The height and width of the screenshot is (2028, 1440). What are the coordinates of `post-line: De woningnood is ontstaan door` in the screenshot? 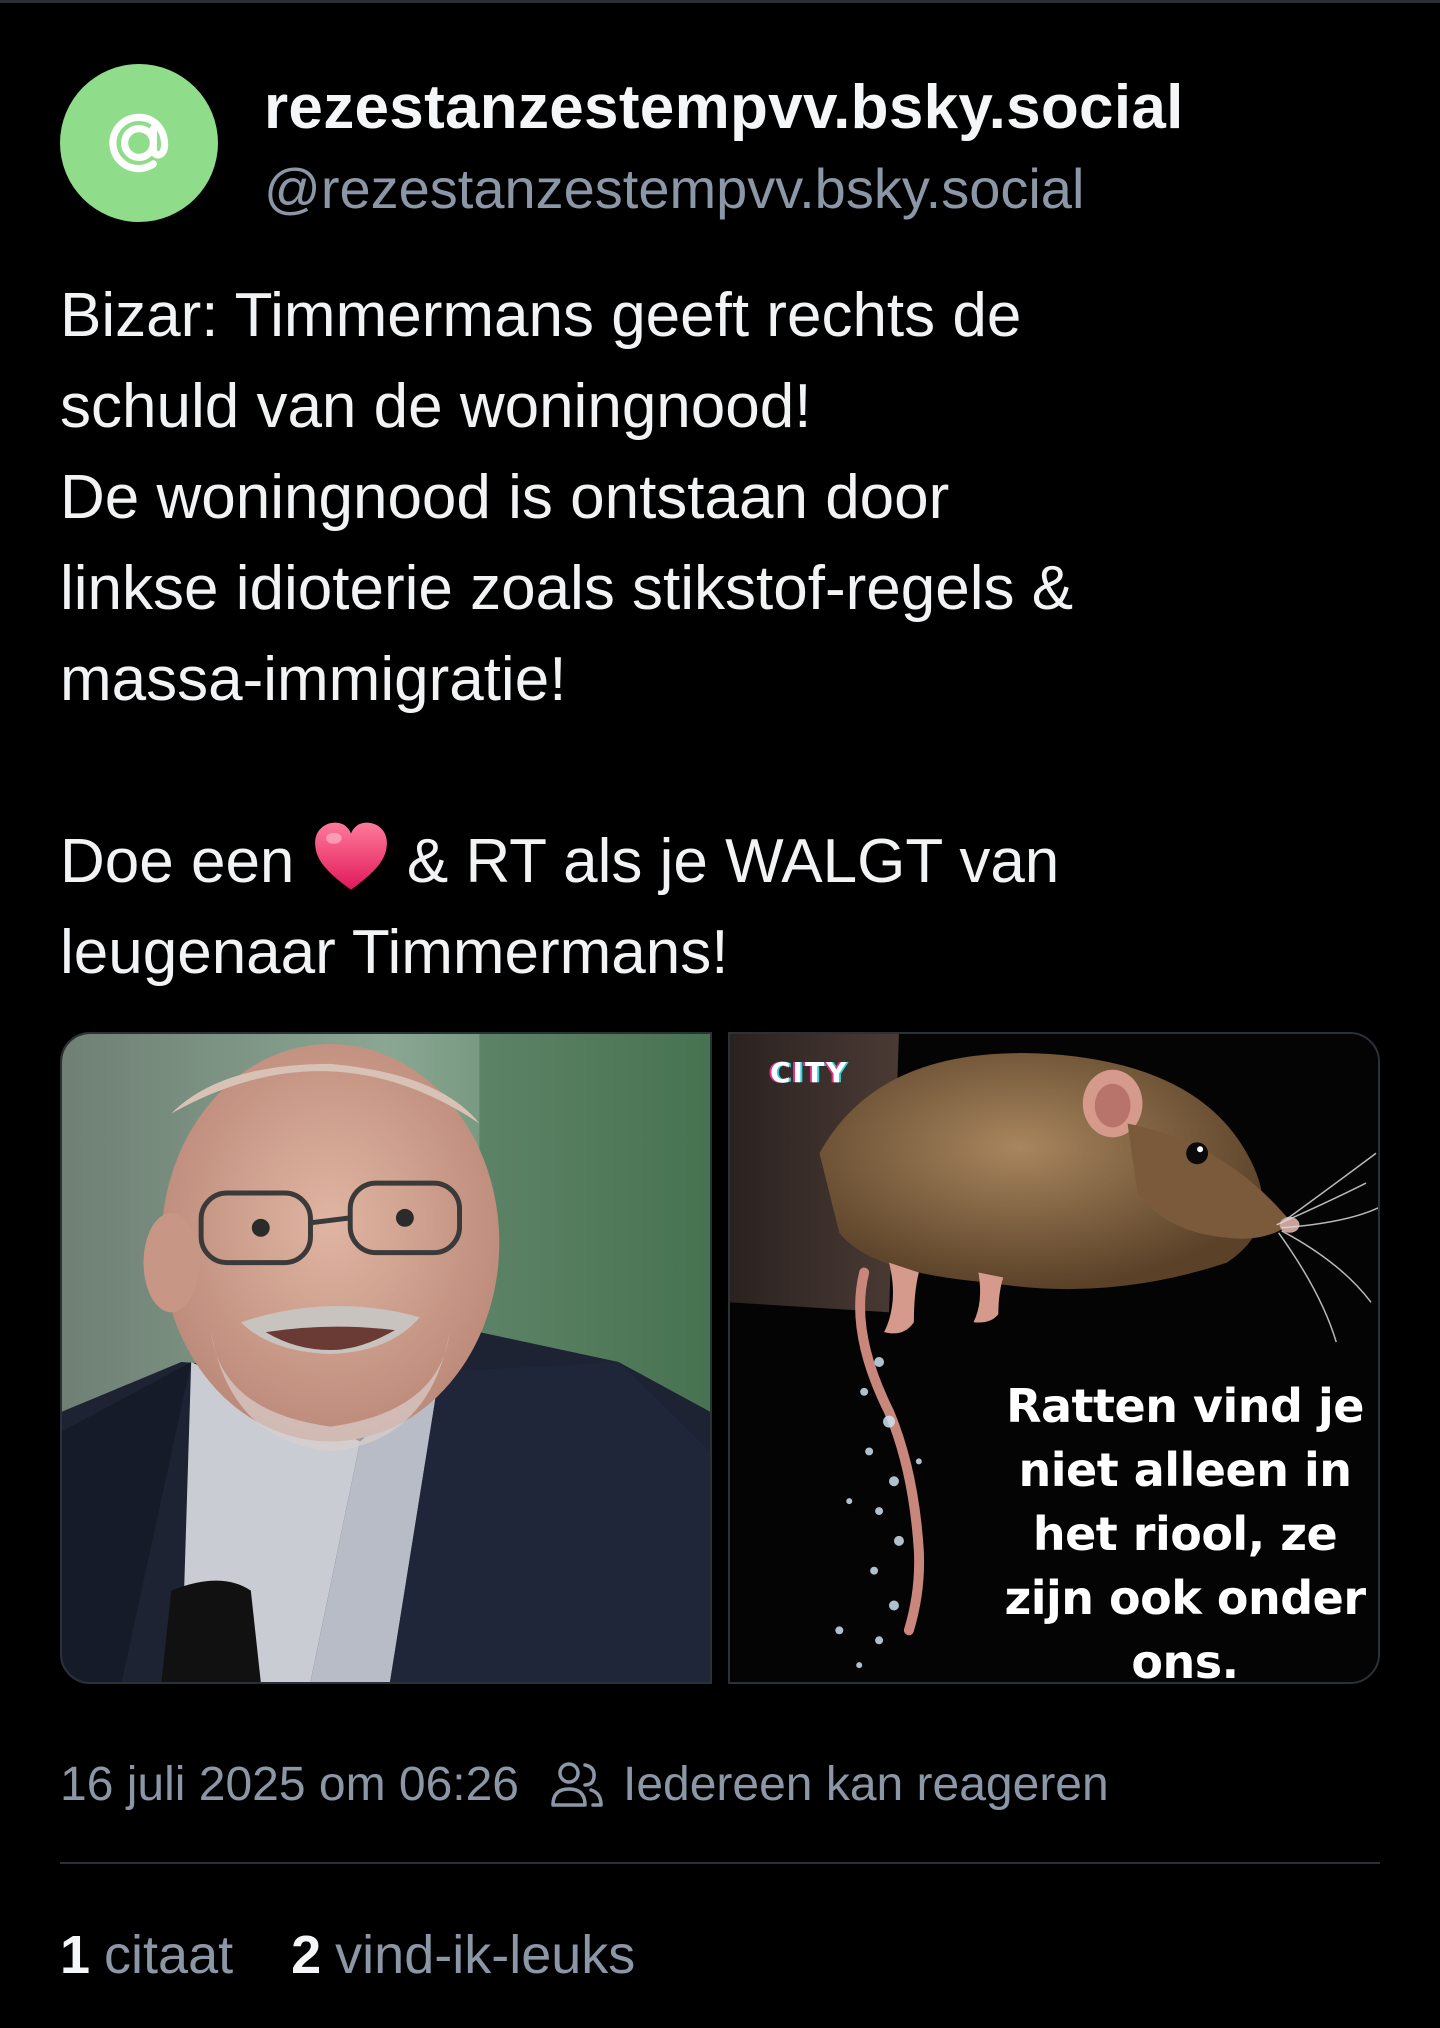 It's located at (505, 497).